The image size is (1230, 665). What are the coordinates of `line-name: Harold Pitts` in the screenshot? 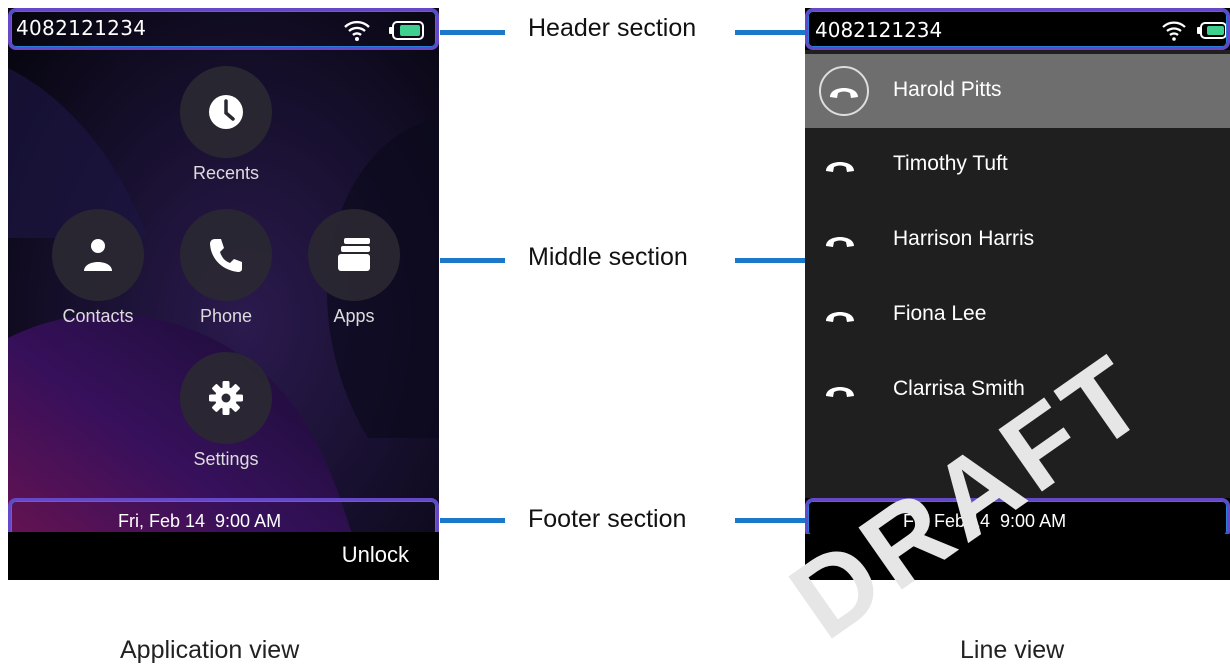 It's located at (947, 89).